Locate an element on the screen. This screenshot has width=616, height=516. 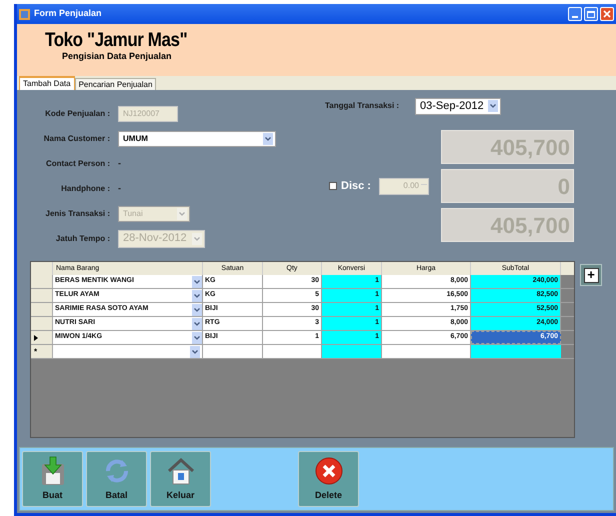
disc-checkbox is located at coordinates (333, 186).